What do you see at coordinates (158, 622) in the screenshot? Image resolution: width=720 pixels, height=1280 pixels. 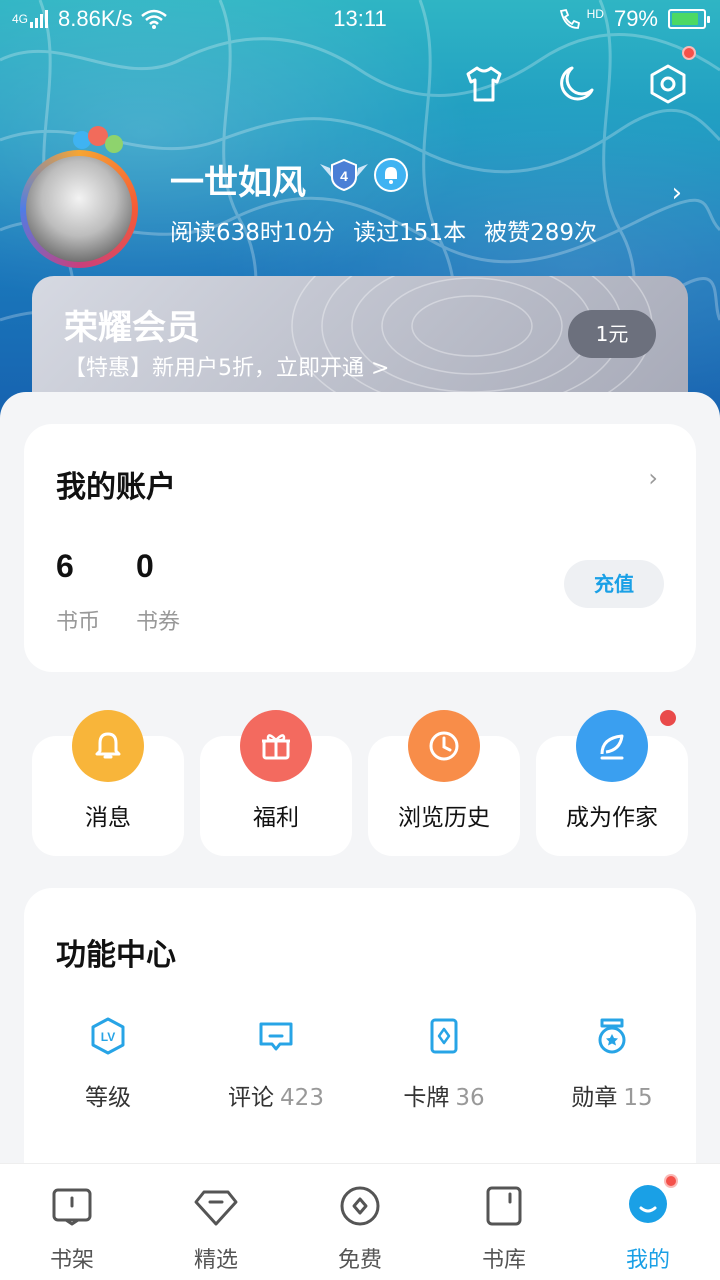 I see `book-voucher-label: 书券` at bounding box center [158, 622].